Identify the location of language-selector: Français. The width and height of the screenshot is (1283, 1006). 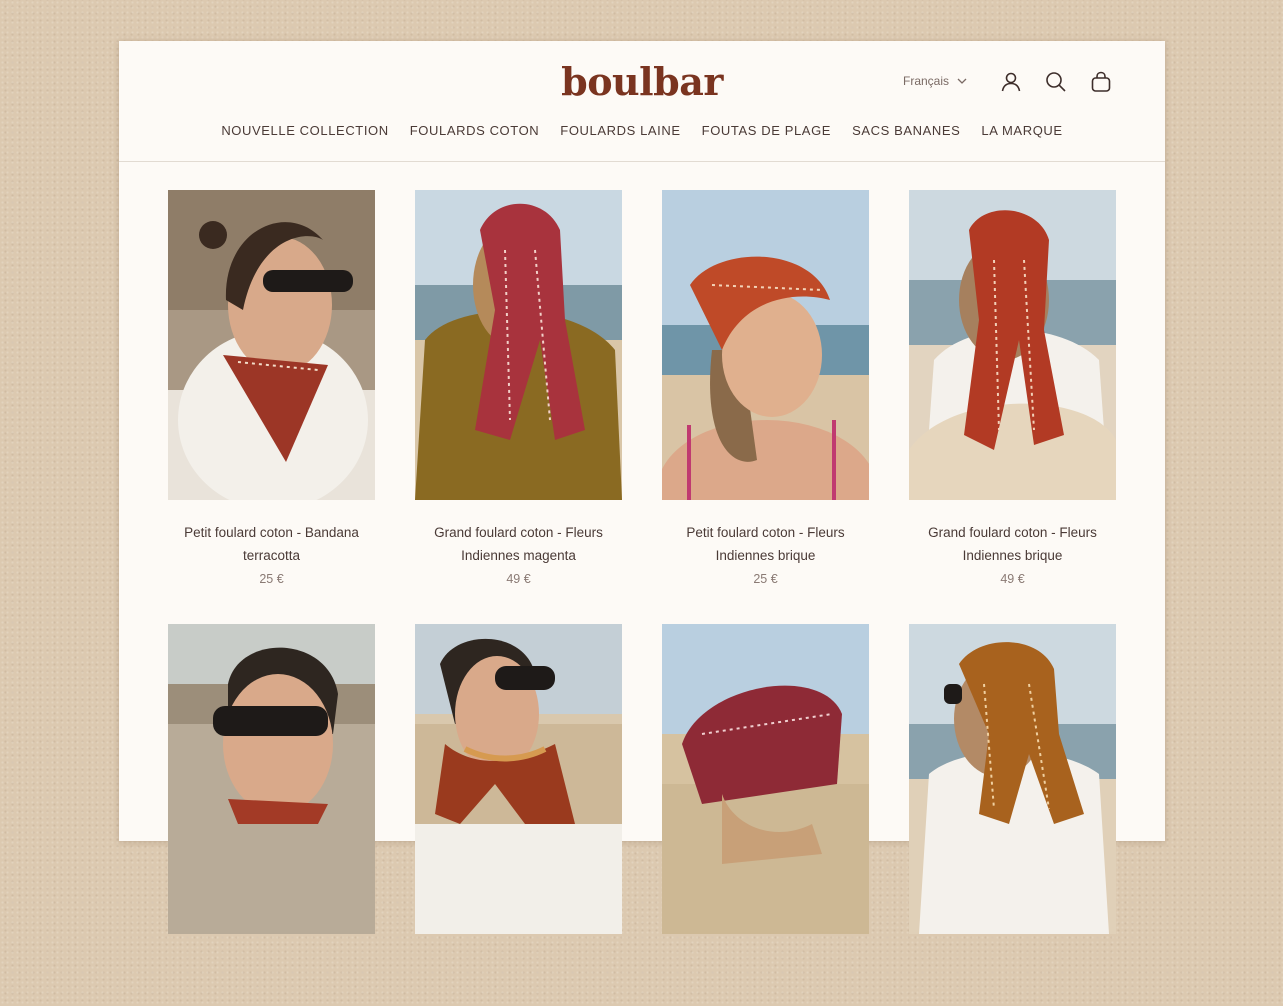
(935, 81).